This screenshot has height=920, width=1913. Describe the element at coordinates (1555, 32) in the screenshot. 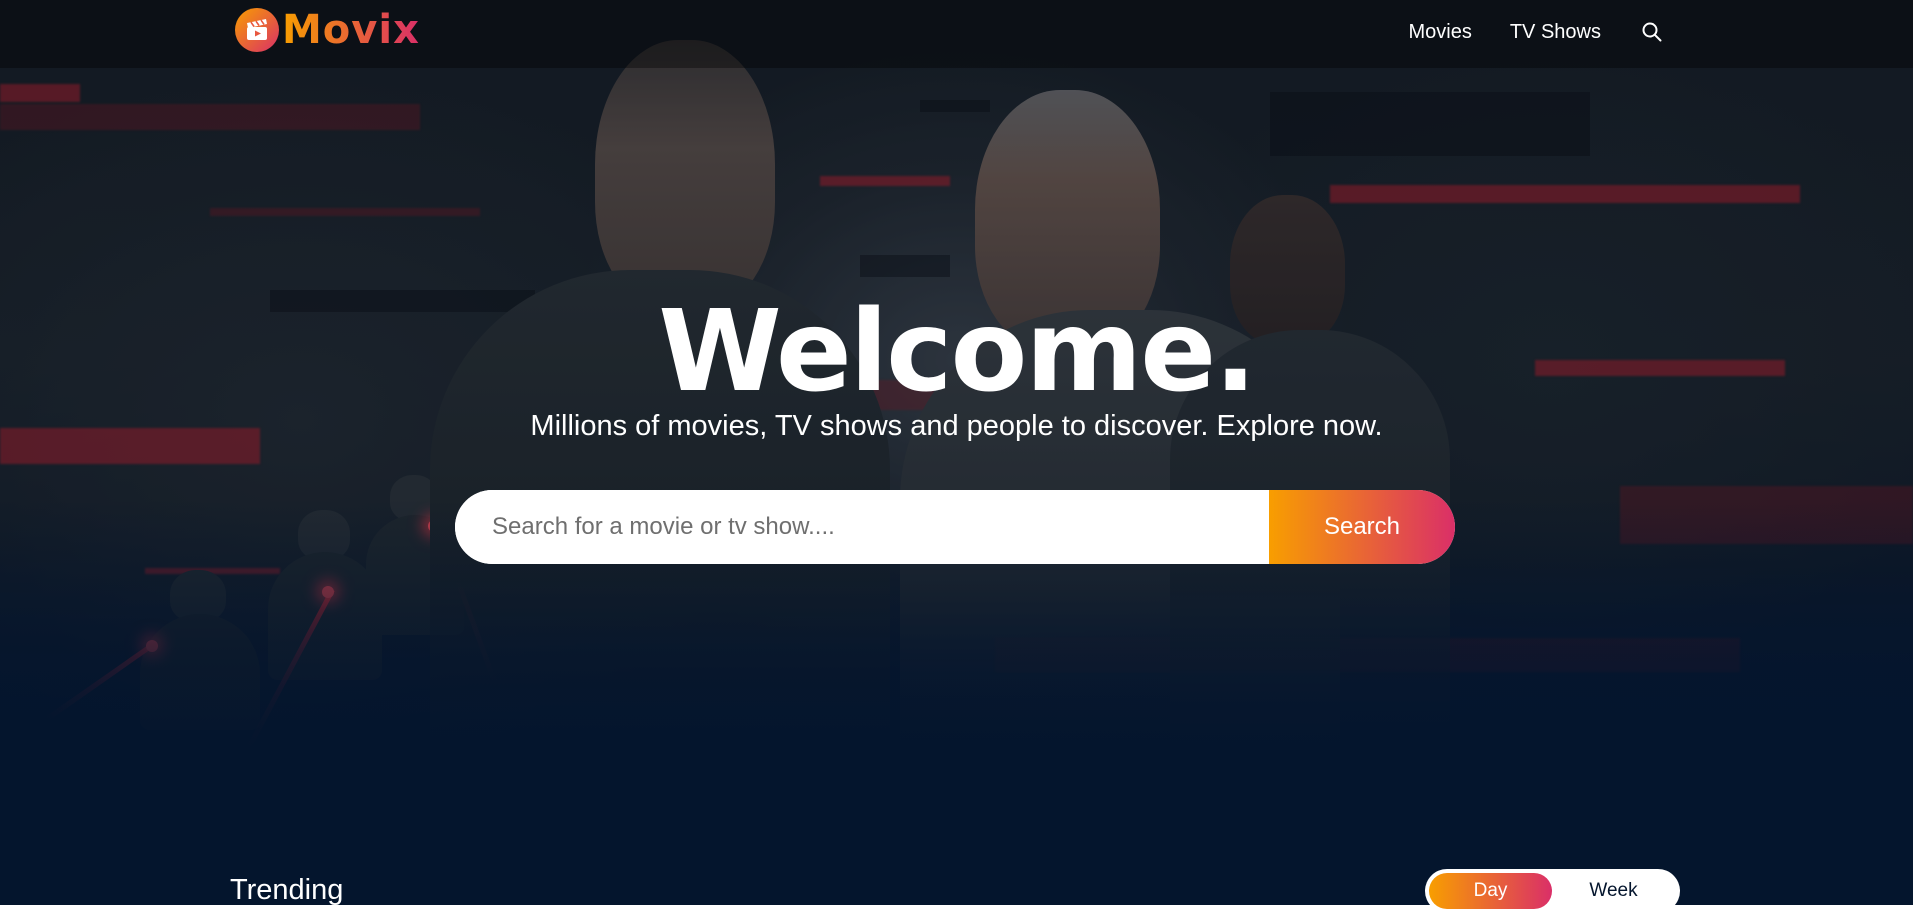

I see `nav-item-tv-shows: TV Shows` at that location.